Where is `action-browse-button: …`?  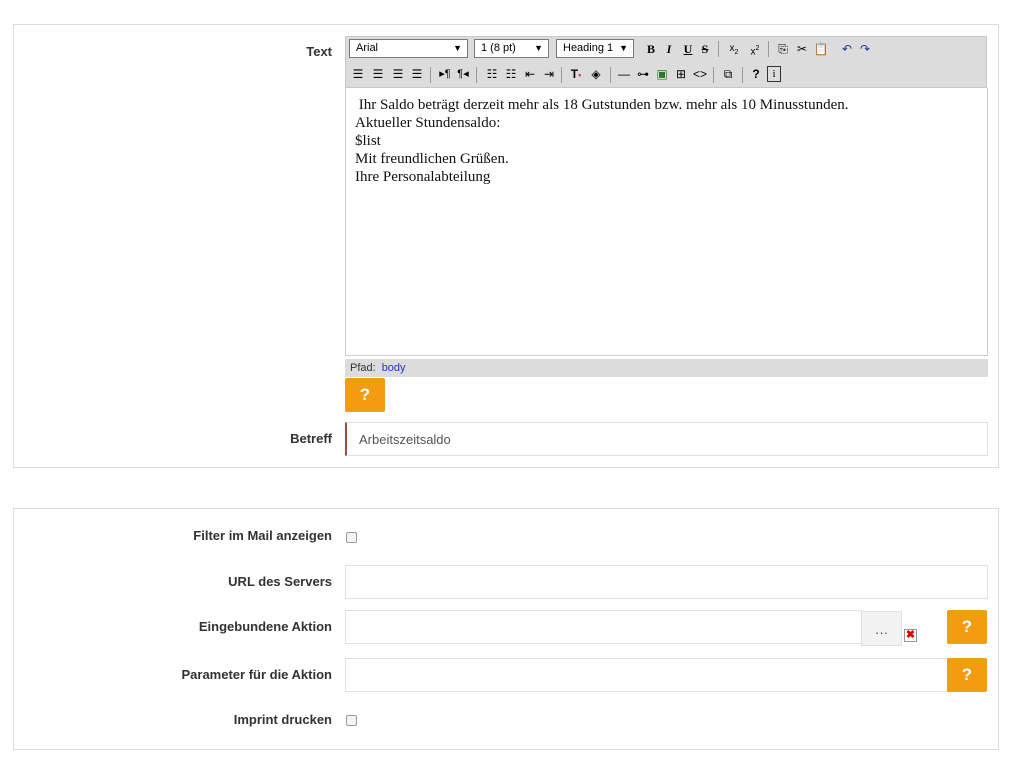 action-browse-button: … is located at coordinates (881, 628).